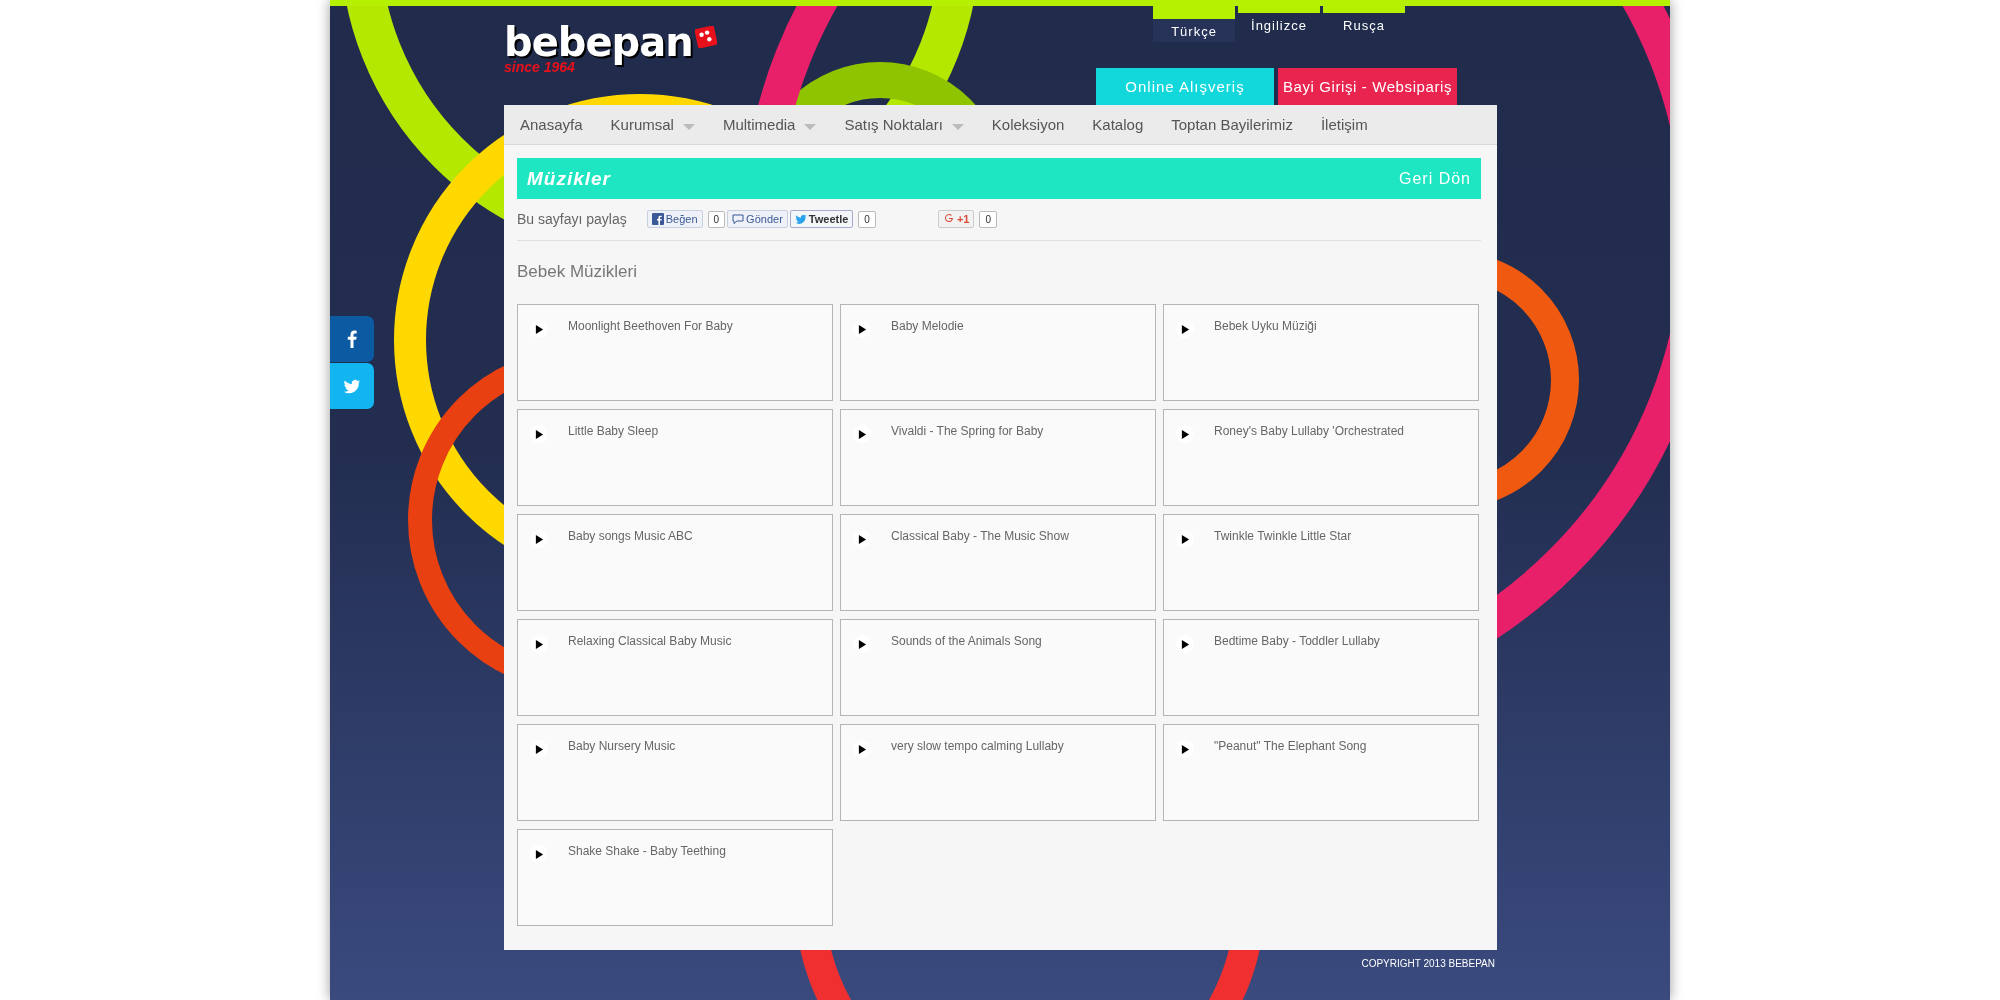 The width and height of the screenshot is (2000, 1000). Describe the element at coordinates (621, 746) in the screenshot. I see `track-title: Baby Nursery Music` at that location.